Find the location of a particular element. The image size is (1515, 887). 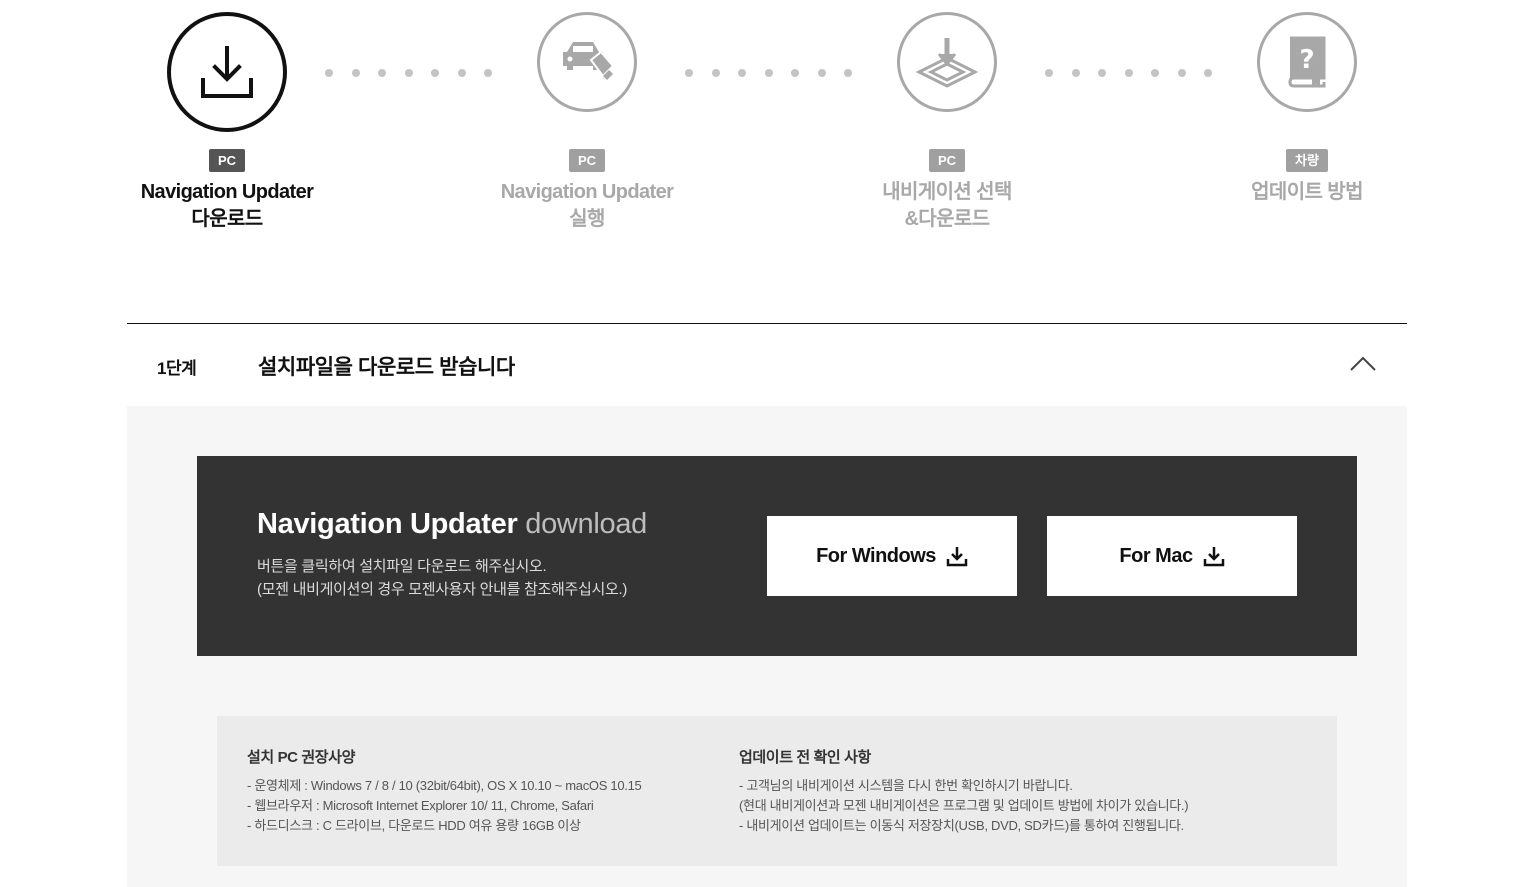

for-mac-button: For Mac is located at coordinates (1172, 556).